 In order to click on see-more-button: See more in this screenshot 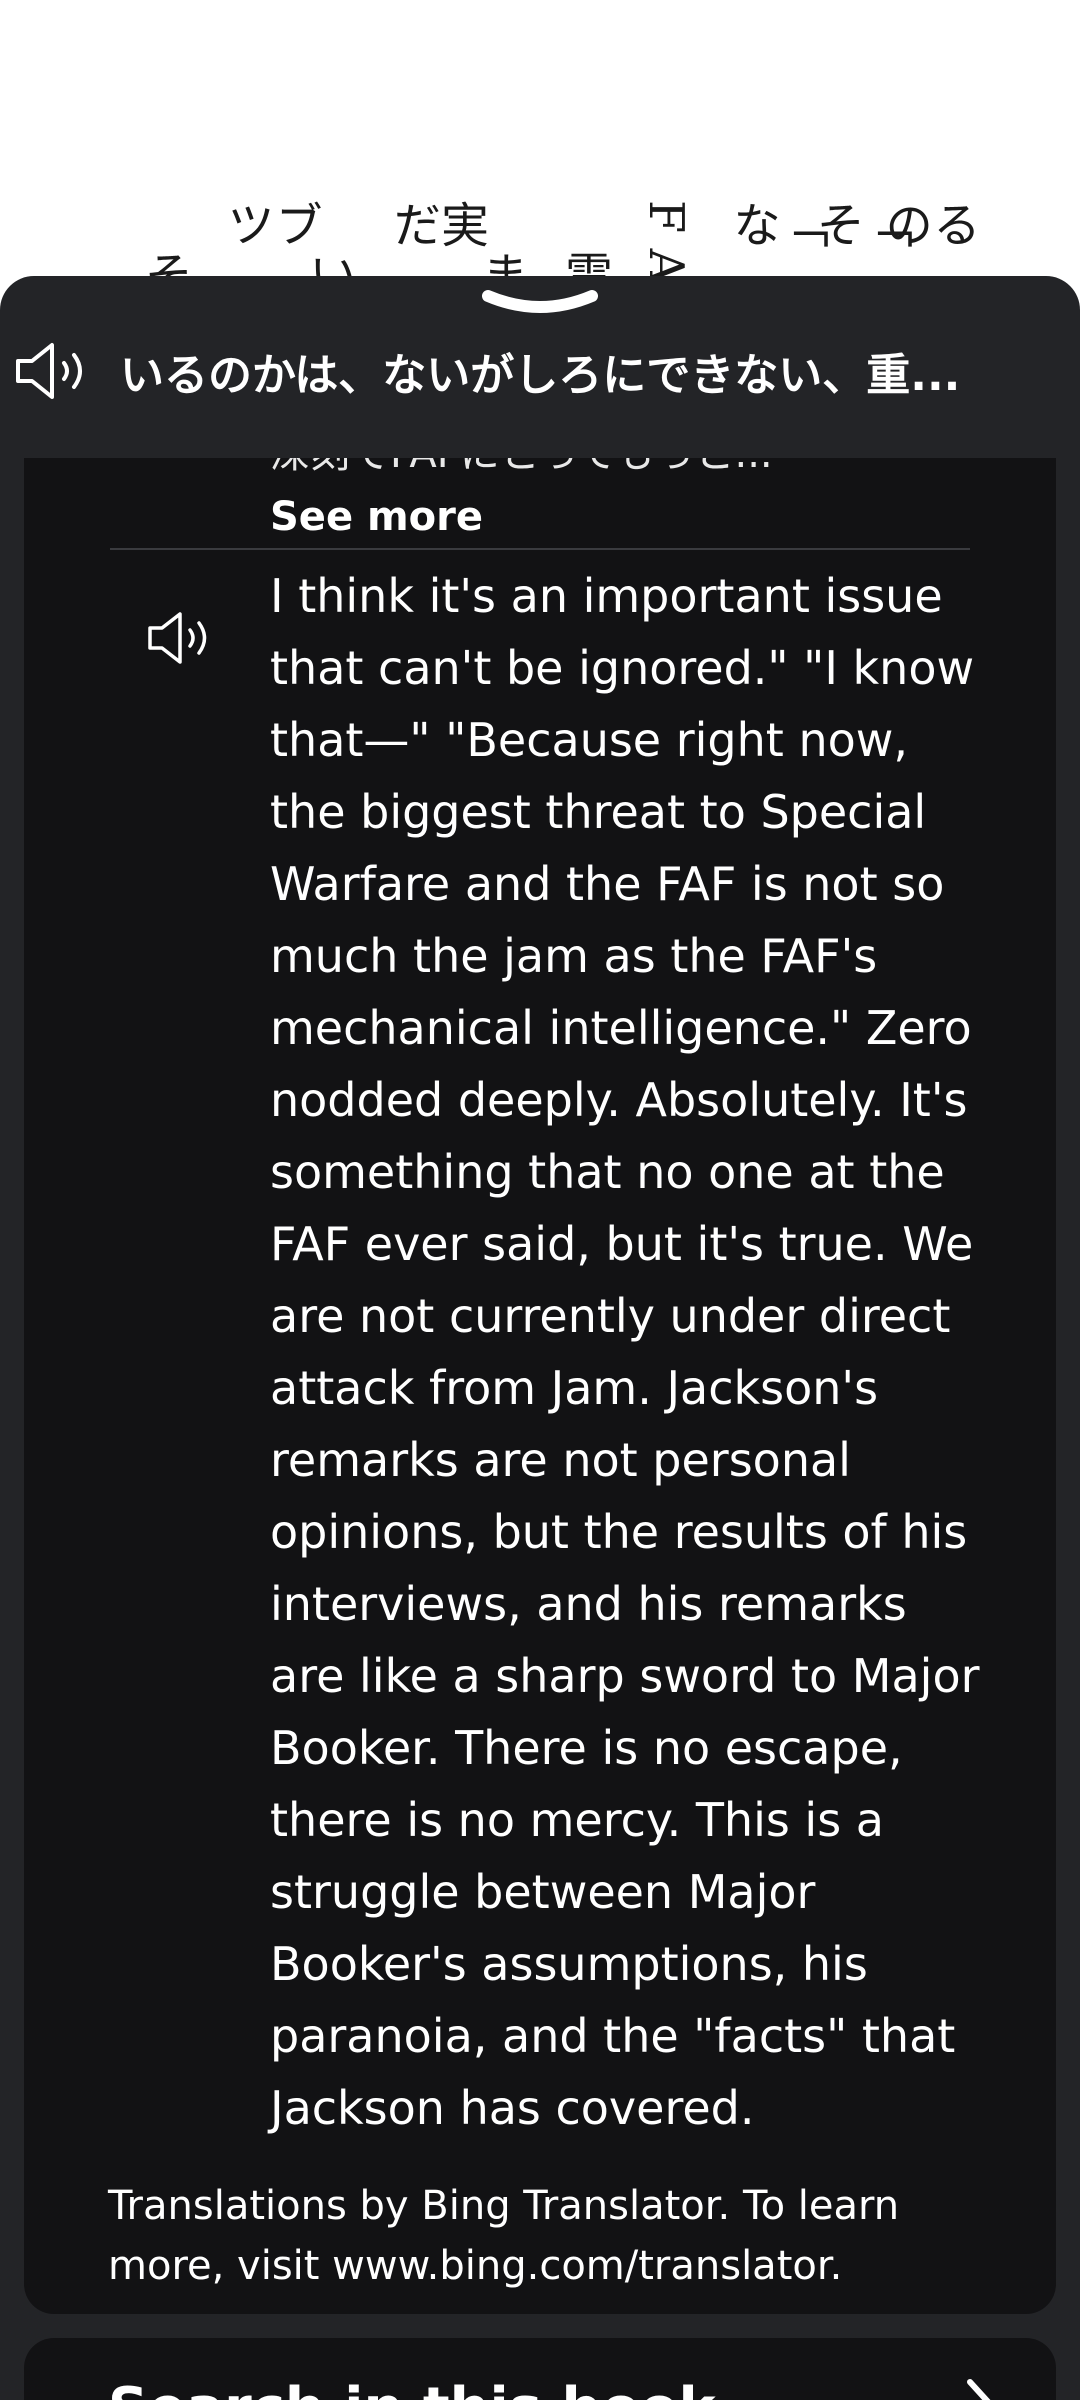, I will do `click(376, 517)`.